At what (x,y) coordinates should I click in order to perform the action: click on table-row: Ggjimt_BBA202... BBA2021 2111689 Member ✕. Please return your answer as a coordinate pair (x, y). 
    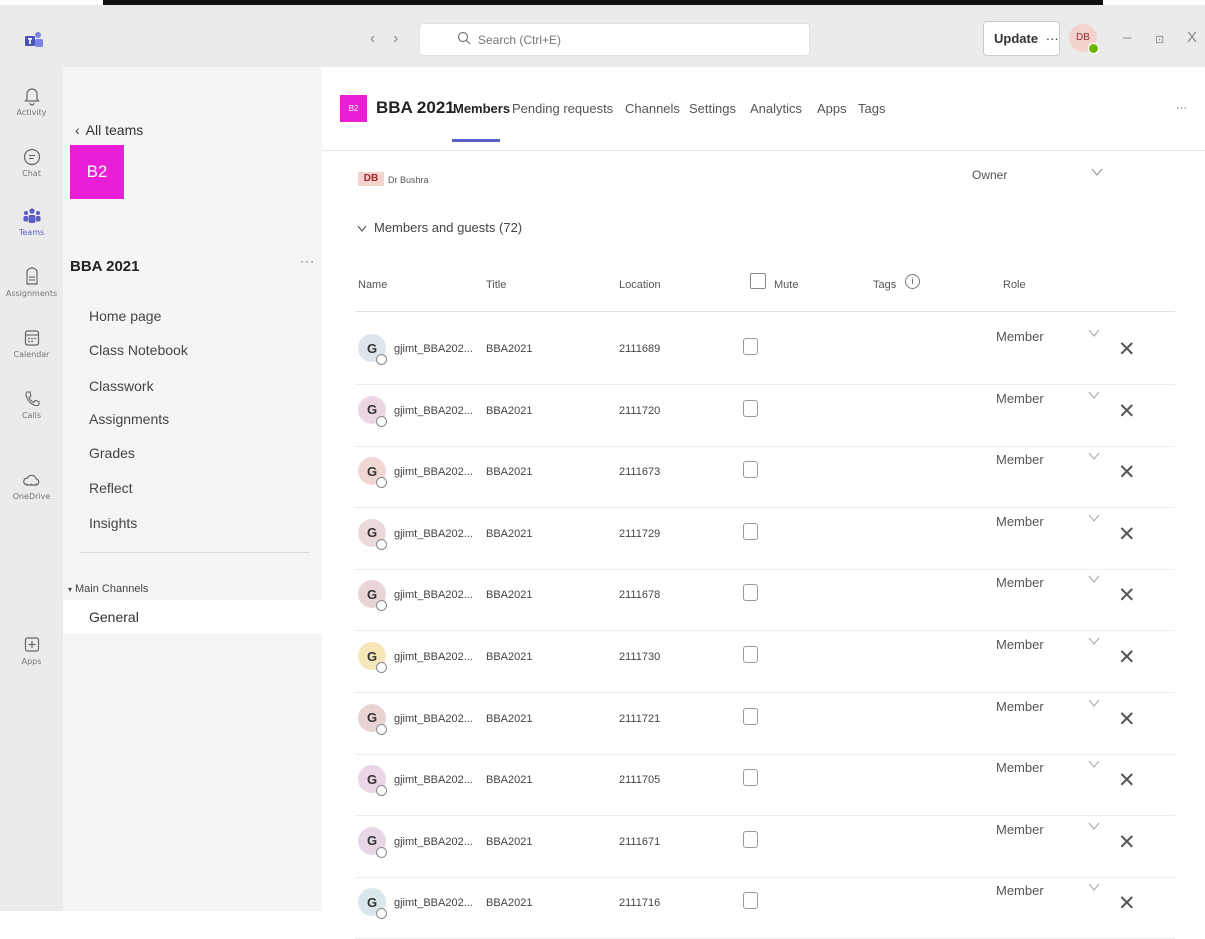
    Looking at the image, I should click on (763, 354).